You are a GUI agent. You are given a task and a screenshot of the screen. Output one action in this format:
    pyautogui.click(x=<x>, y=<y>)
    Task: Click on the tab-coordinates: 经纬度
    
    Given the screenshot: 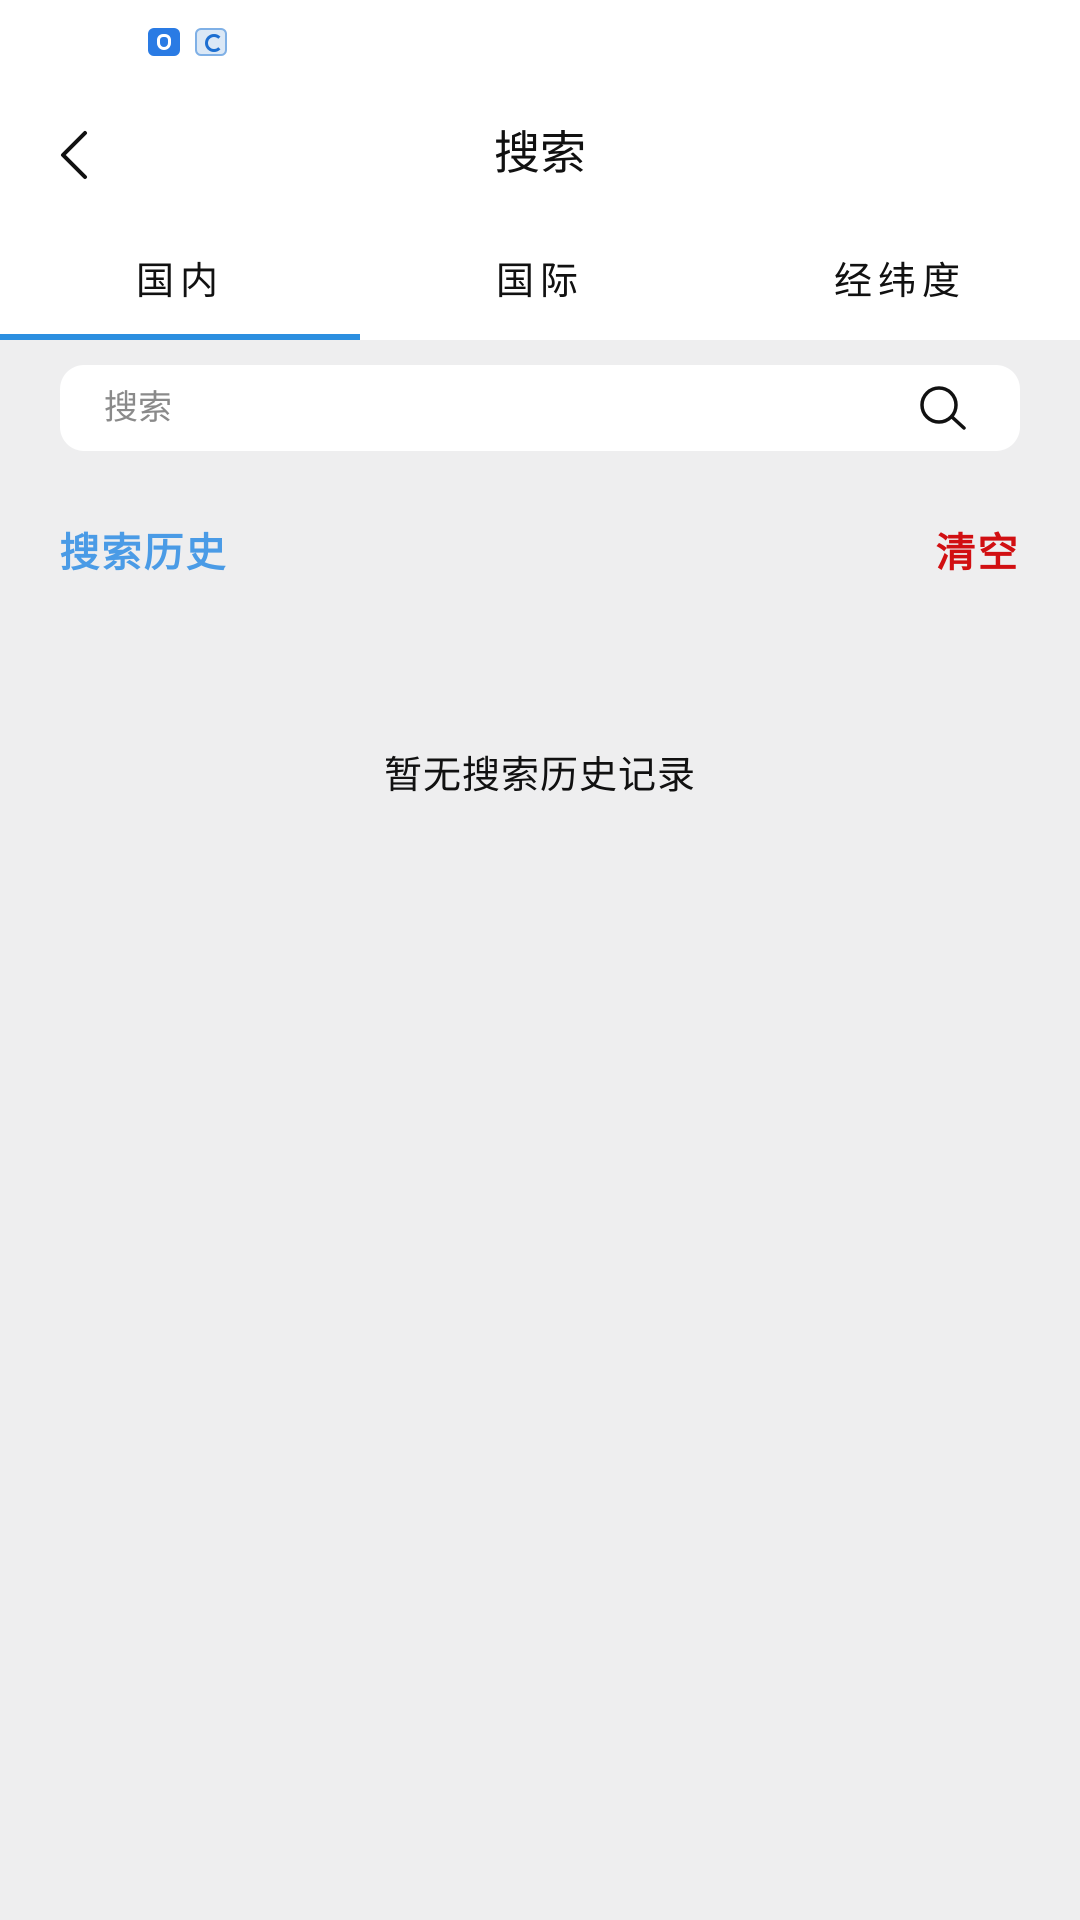 What is the action you would take?
    pyautogui.click(x=900, y=280)
    